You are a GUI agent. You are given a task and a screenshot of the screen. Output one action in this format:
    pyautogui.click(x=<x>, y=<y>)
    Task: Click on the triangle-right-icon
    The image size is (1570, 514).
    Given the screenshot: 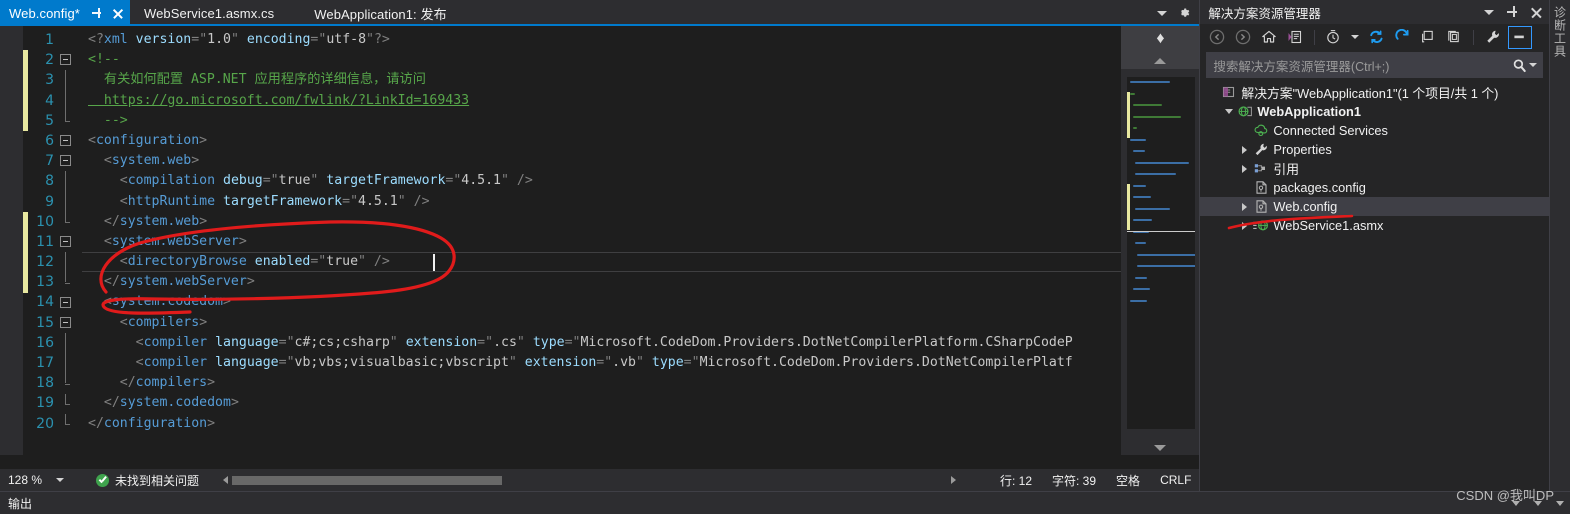 What is the action you would take?
    pyautogui.click(x=953, y=480)
    